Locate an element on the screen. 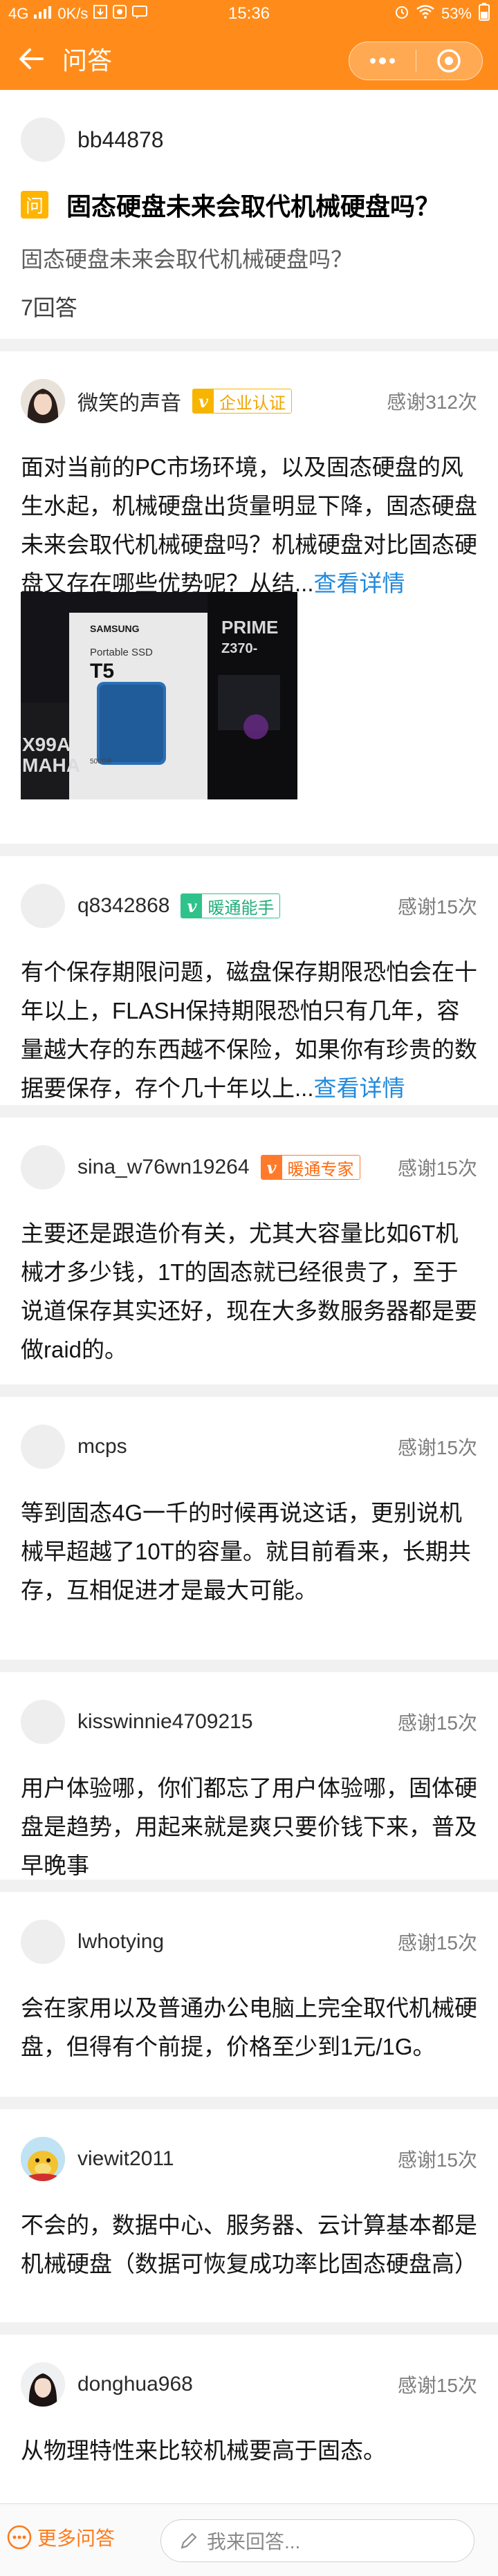  target-circle-icon is located at coordinates (449, 61).